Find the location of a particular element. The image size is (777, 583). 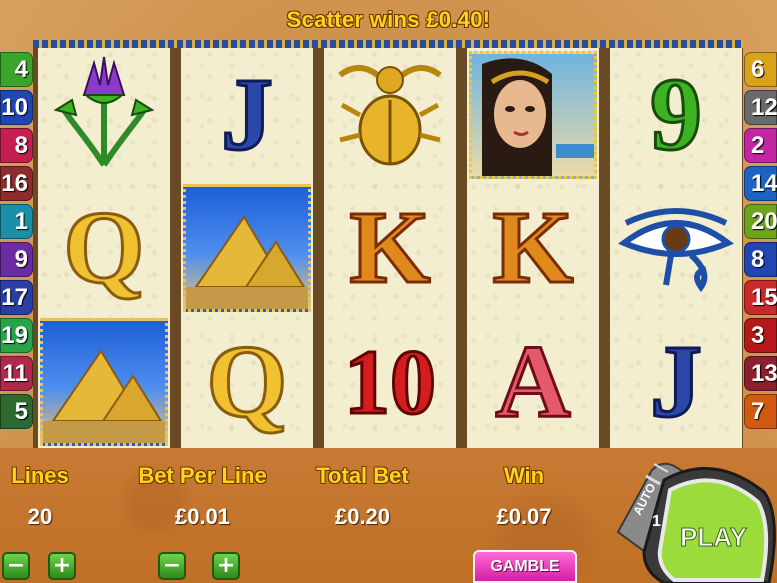

play-label: PLAY is located at coordinates (713, 537).